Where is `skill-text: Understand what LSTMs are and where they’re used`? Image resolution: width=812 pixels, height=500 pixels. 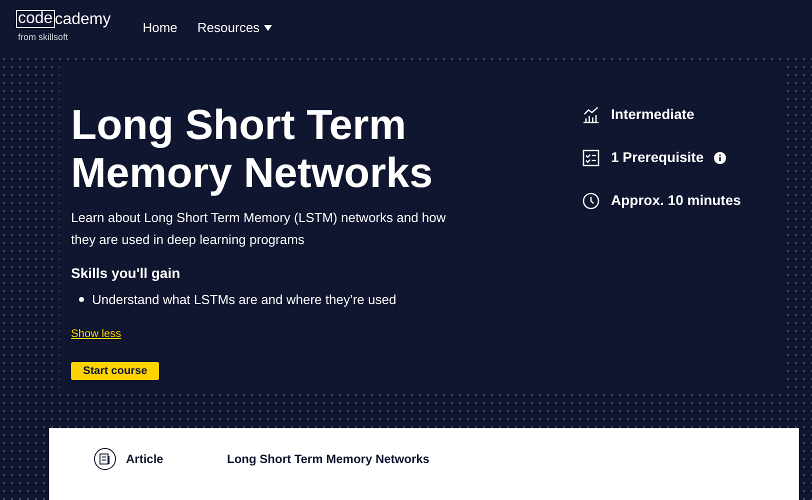 skill-text: Understand what LSTMs are and where they’re used is located at coordinates (244, 300).